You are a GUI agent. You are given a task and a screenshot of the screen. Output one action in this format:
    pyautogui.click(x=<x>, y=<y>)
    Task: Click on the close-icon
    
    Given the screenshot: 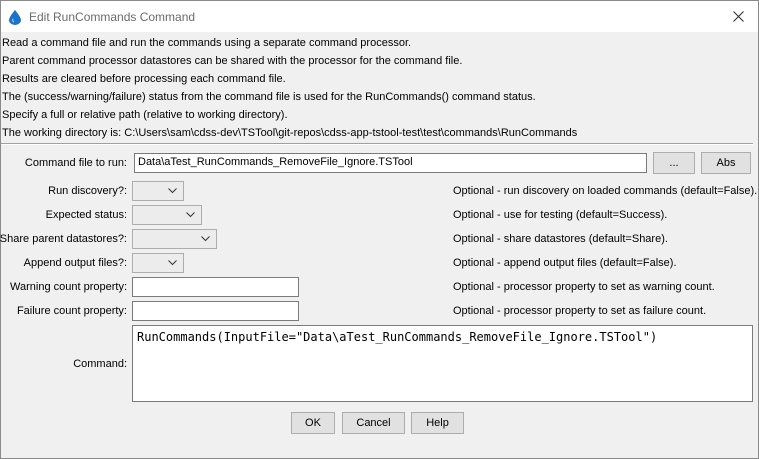 What is the action you would take?
    pyautogui.click(x=738, y=16)
    